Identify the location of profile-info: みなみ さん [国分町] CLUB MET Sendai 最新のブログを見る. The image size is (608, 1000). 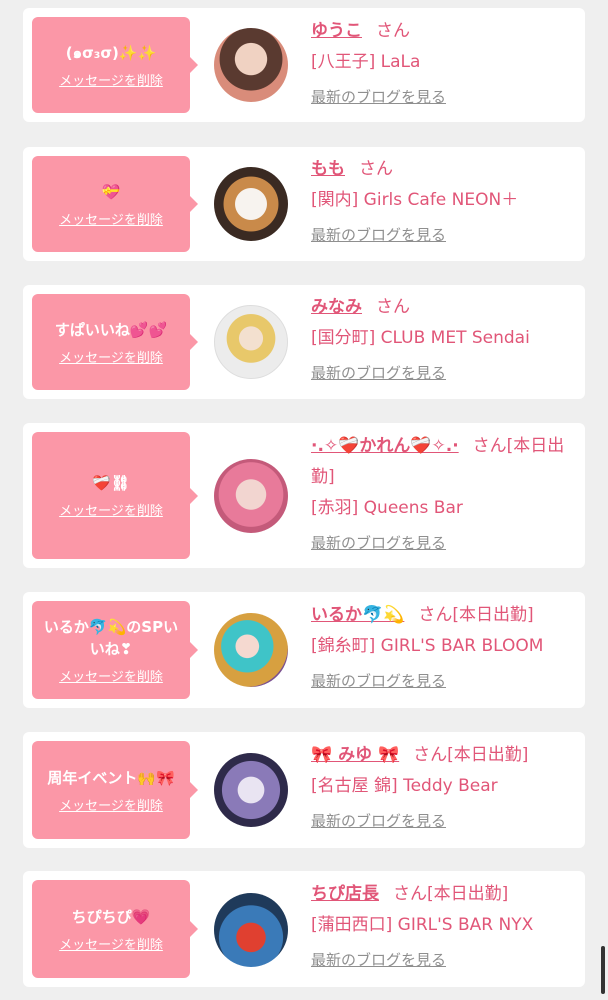
(441, 339).